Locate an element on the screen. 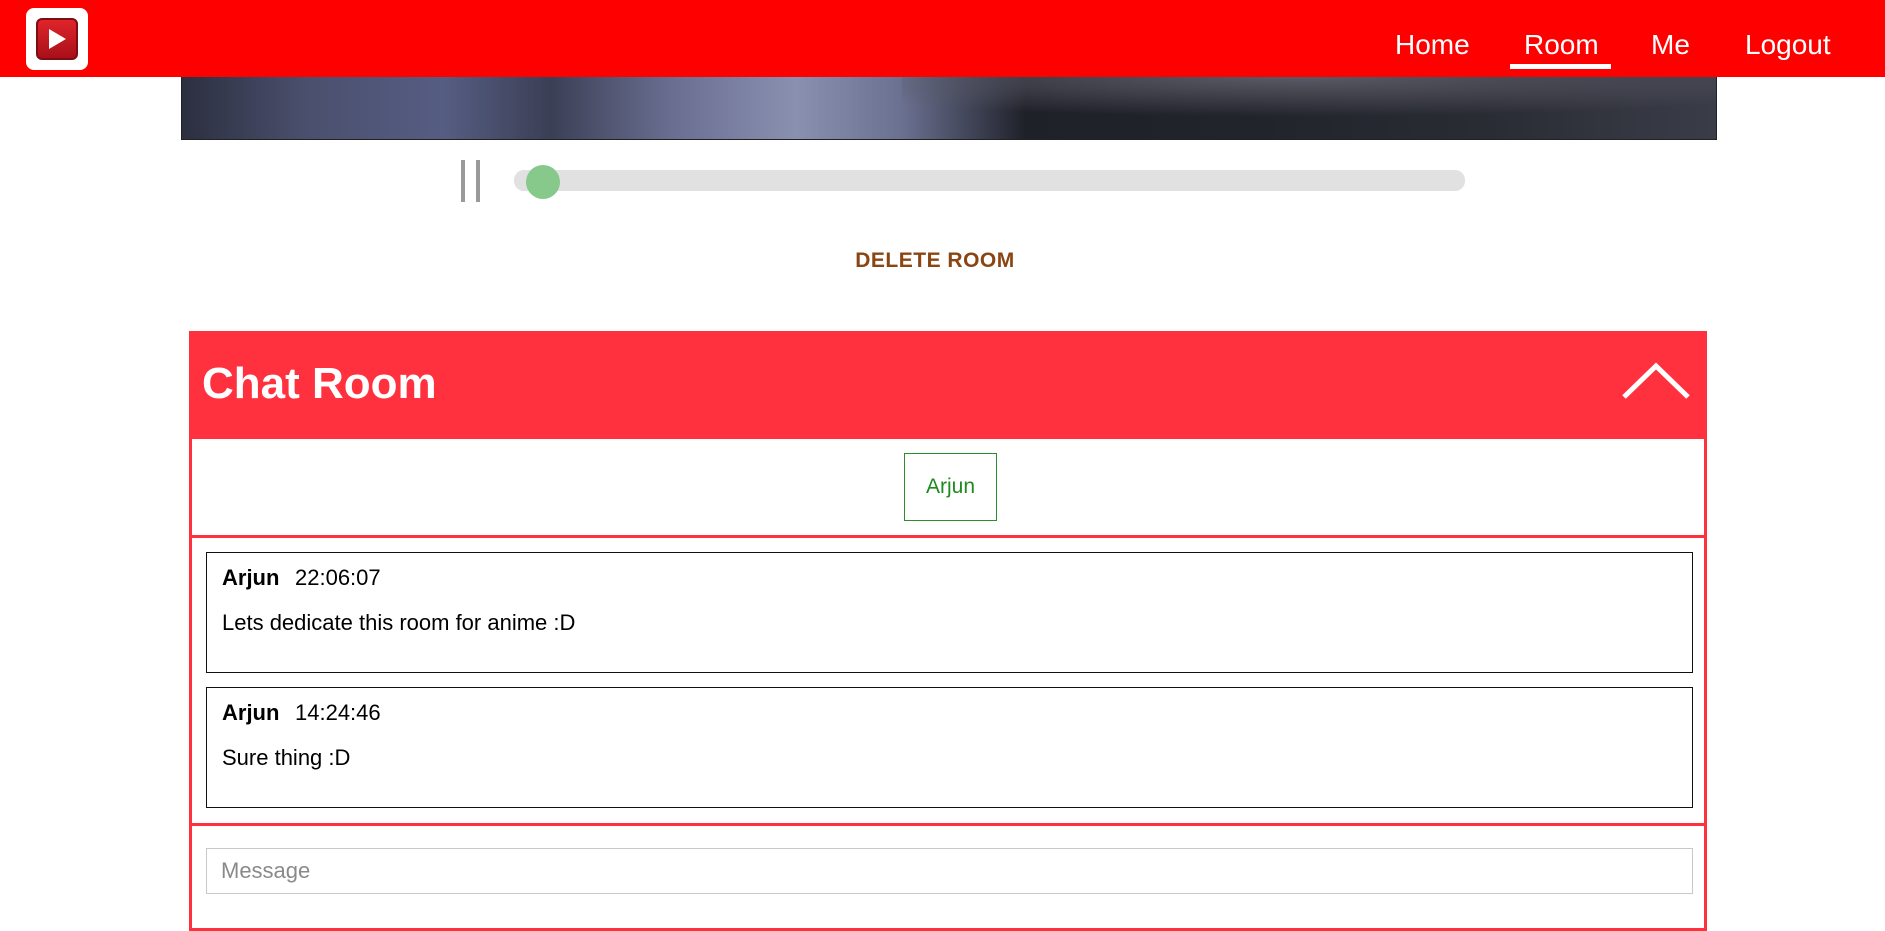  top-navbar: Home Room Me Logout is located at coordinates (942, 38).